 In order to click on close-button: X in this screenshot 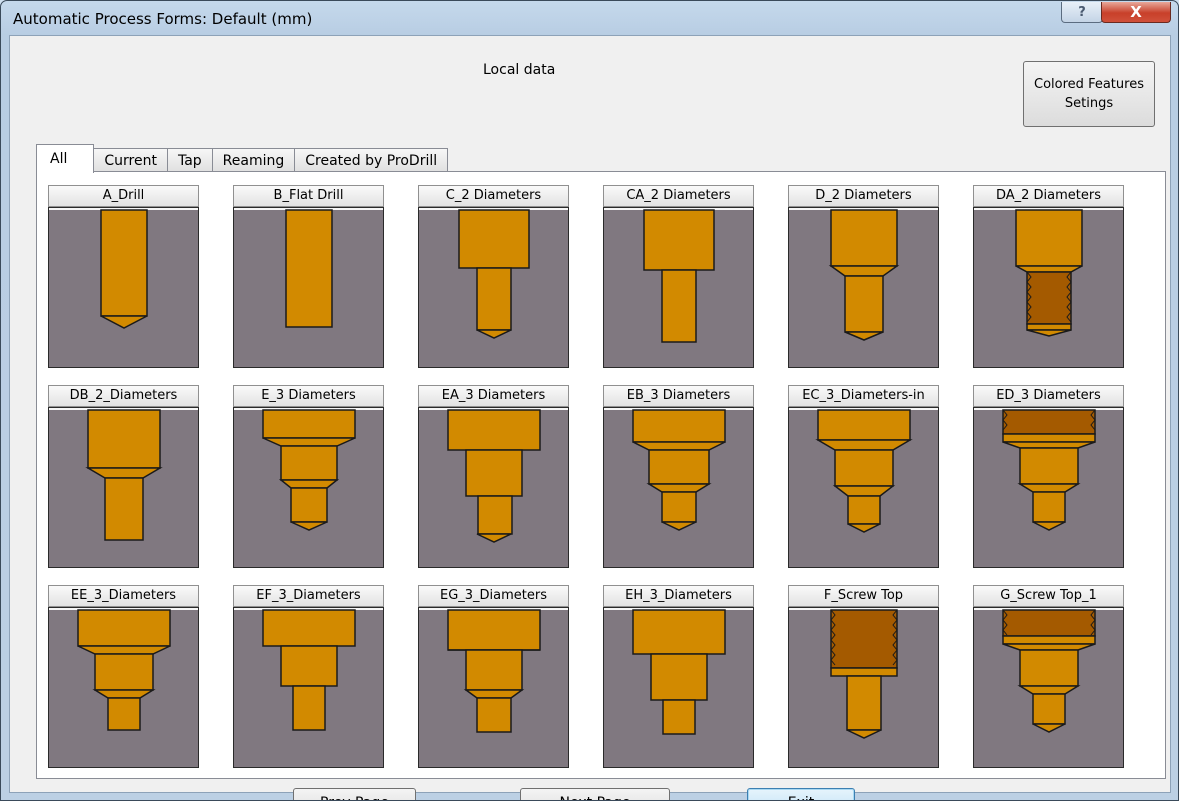, I will do `click(1136, 12)`.